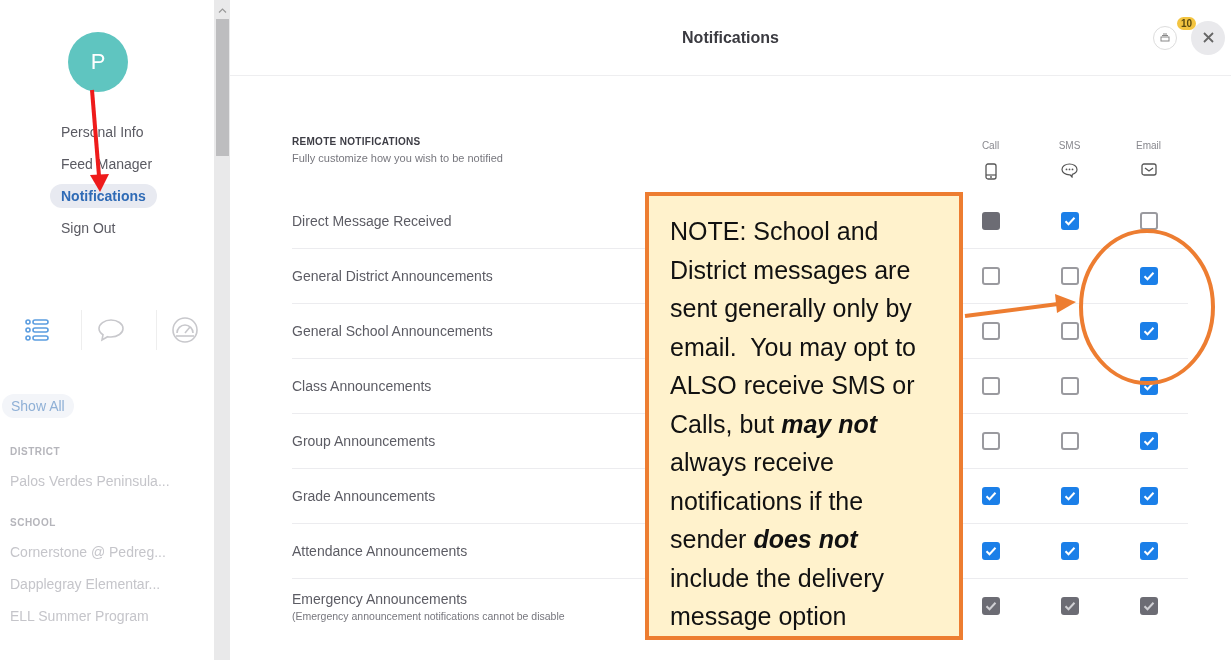 The width and height of the screenshot is (1231, 660). Describe the element at coordinates (990, 145) in the screenshot. I see `column-label: Call` at that location.